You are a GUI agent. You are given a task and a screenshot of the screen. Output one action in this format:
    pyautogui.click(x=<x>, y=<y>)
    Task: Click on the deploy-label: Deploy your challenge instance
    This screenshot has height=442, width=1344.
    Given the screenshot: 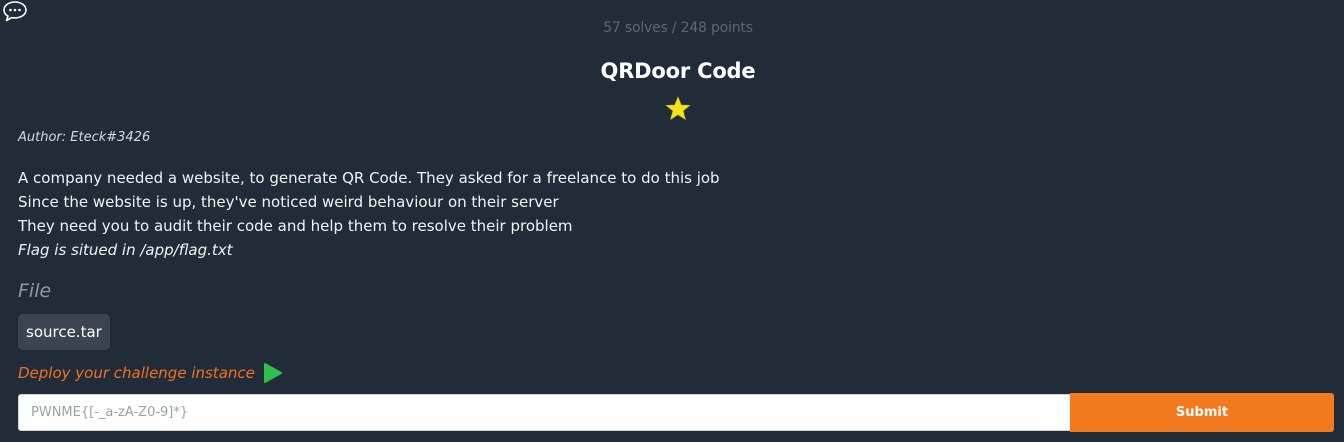 What is the action you would take?
    pyautogui.click(x=136, y=373)
    